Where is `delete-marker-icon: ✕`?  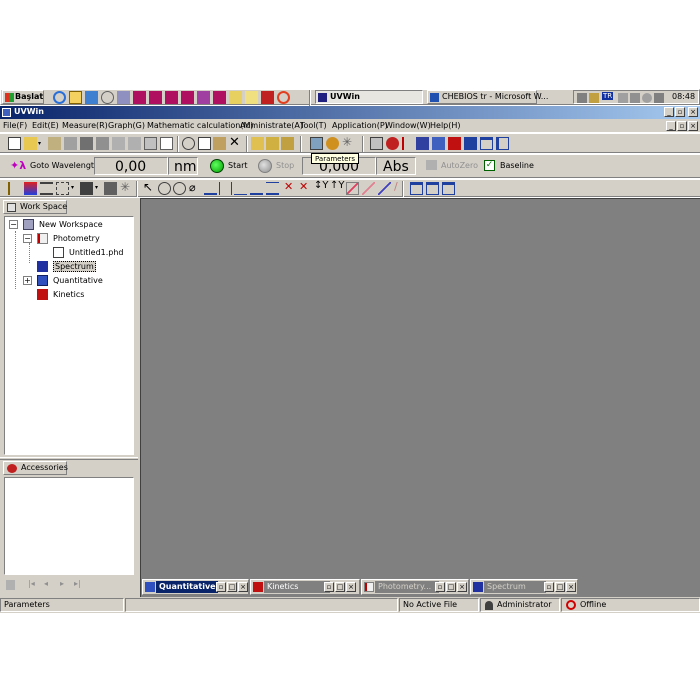 delete-marker-icon: ✕ is located at coordinates (288, 186).